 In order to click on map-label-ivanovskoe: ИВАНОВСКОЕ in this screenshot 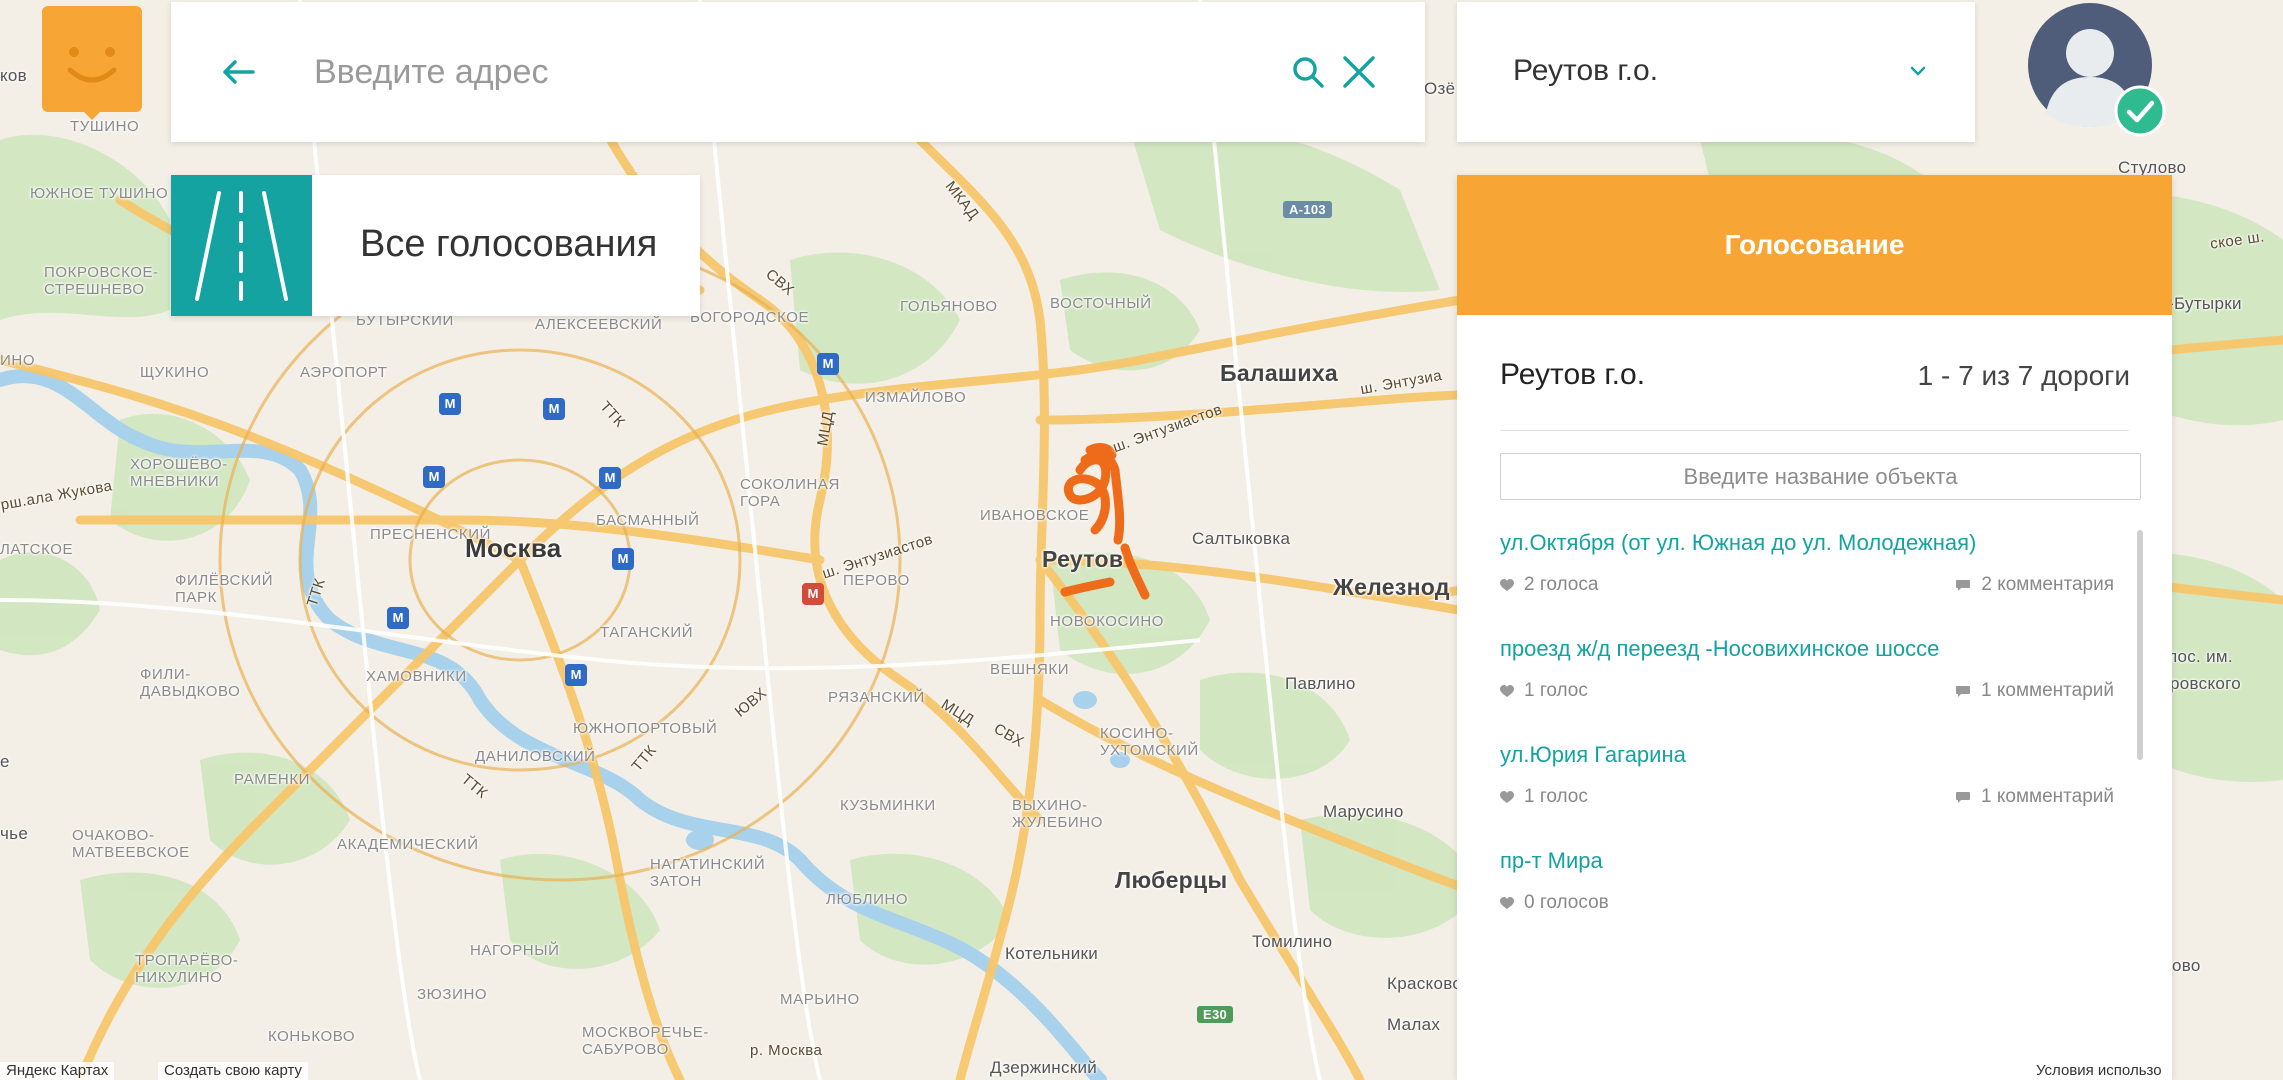, I will do `click(1035, 515)`.